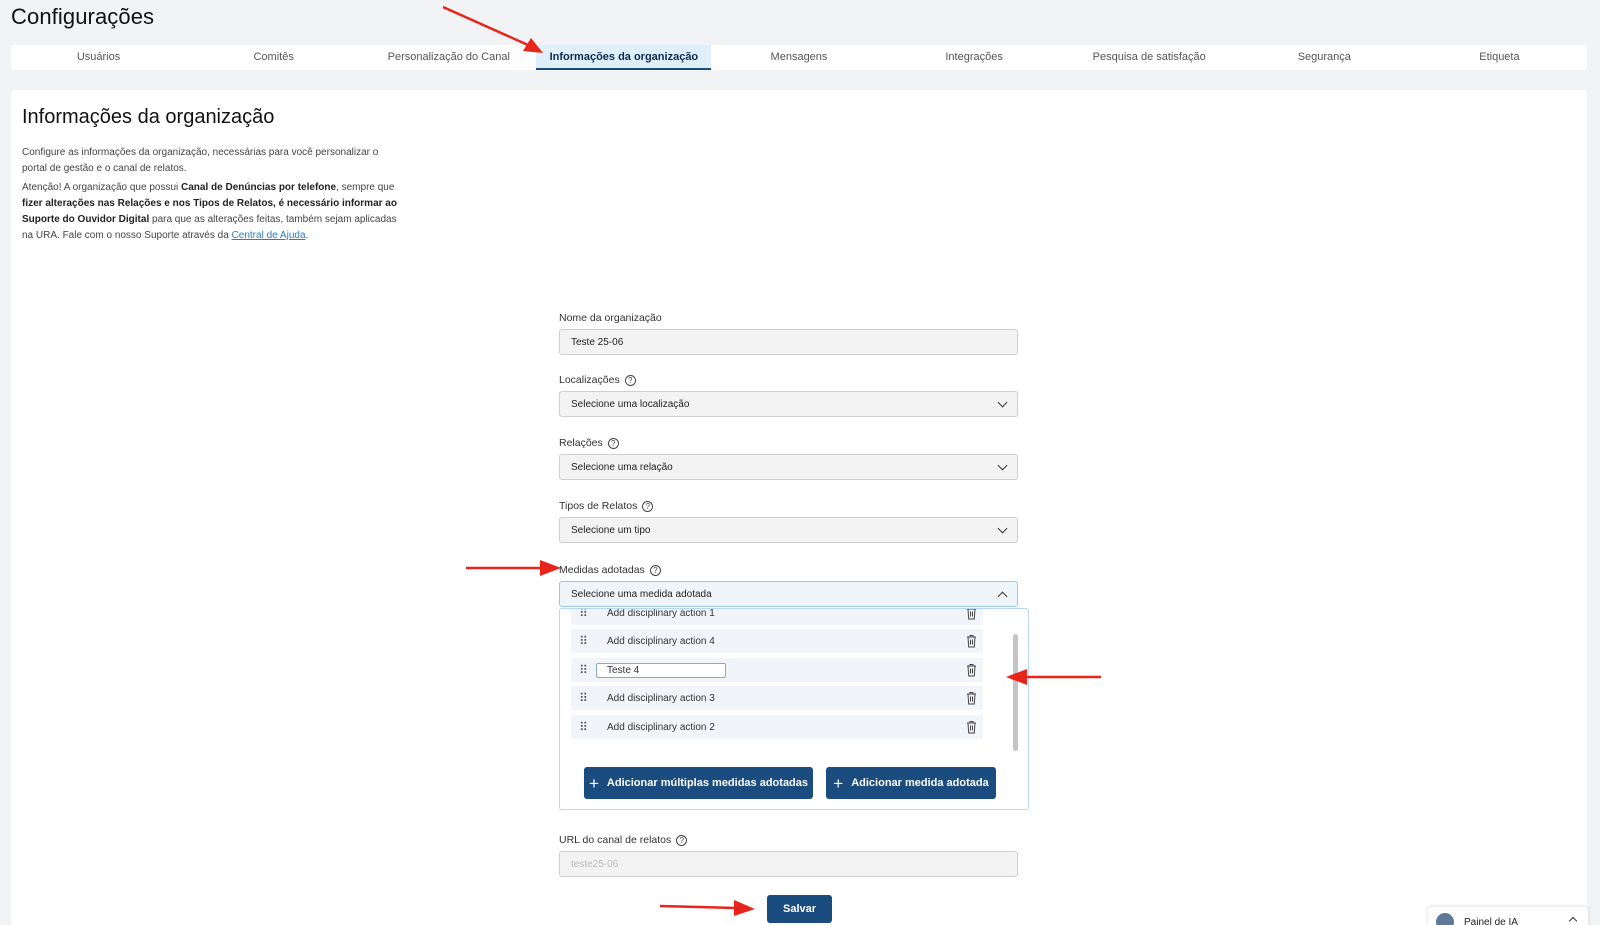 The height and width of the screenshot is (925, 1600). Describe the element at coordinates (83, 16) in the screenshot. I see `page-title: Configurações` at that location.